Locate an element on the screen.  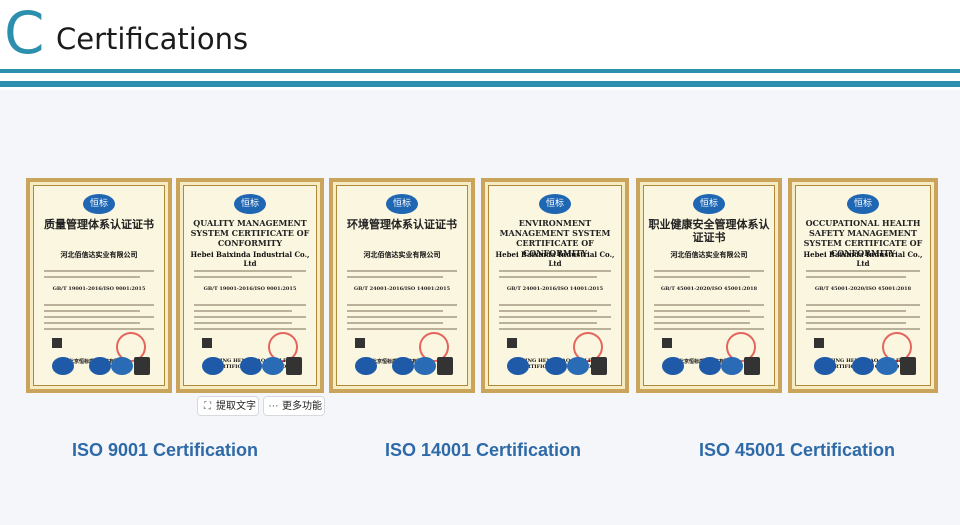
extract-text-button: ⛶ 提取文字 is located at coordinates (228, 406).